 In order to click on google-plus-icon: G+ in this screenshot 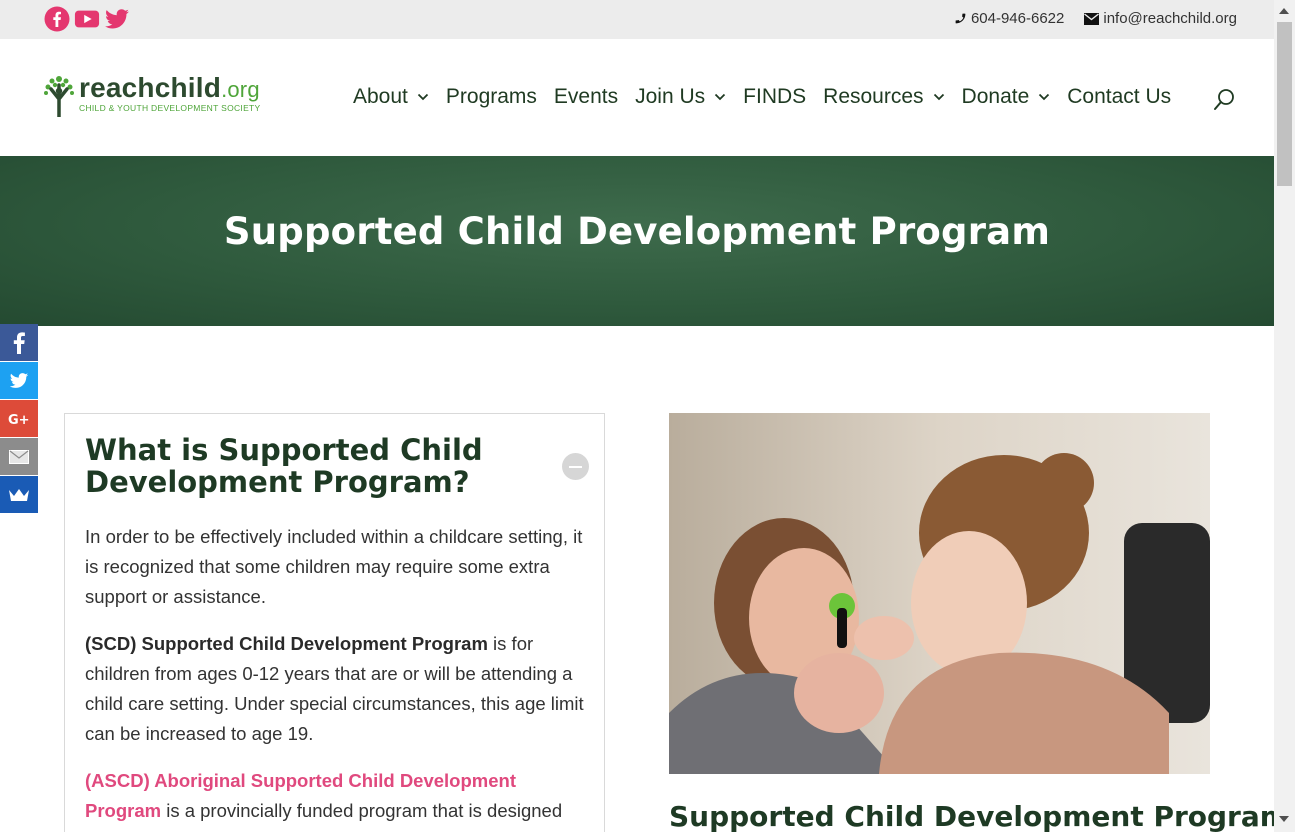, I will do `click(19, 419)`.